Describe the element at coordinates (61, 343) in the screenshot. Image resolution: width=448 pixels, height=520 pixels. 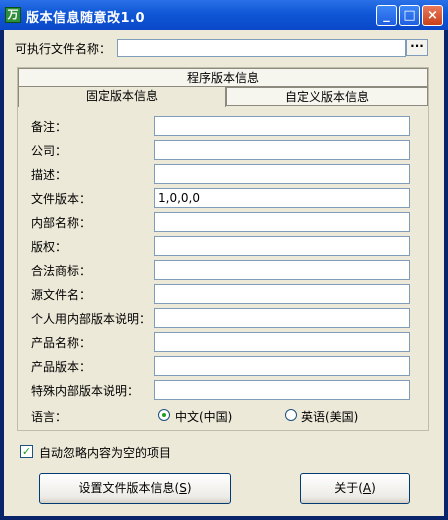
I see `field-label: 产品名称：` at that location.